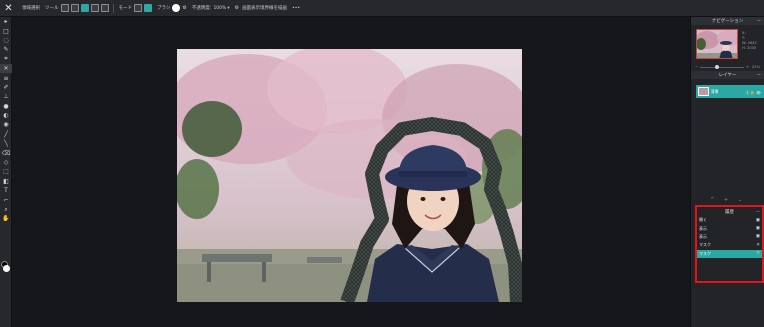 Image resolution: width=764 pixels, height=327 pixels. I want to click on navigator-header: ナビゲーション −, so click(727, 21).